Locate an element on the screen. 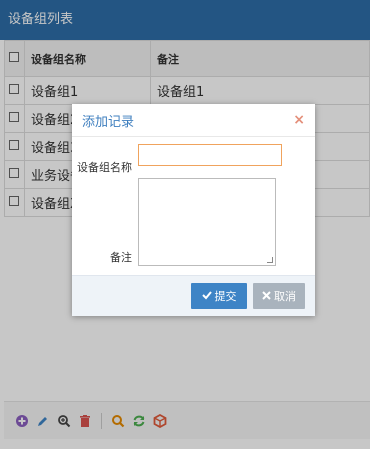 Image resolution: width=370 pixels, height=449 pixels. dialog-header: 添加记录 × is located at coordinates (193, 120).